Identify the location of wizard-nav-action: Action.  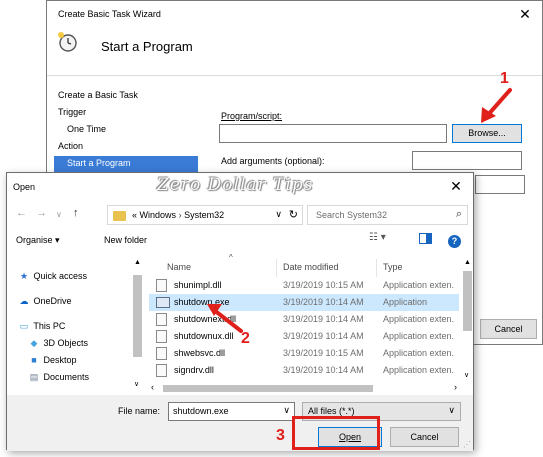
(71, 146).